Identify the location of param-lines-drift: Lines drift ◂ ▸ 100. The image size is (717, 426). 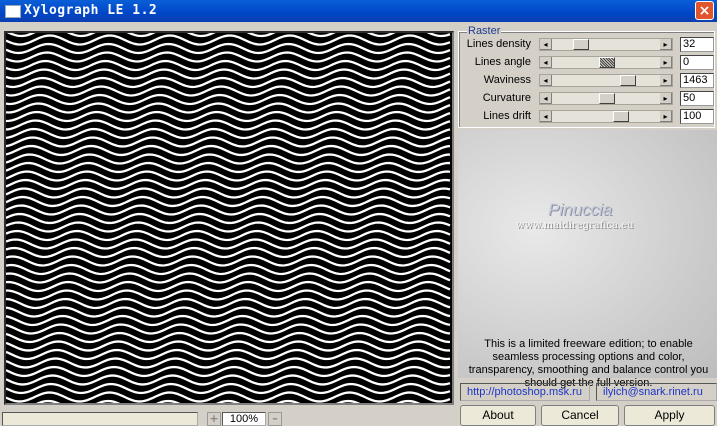
(587, 116).